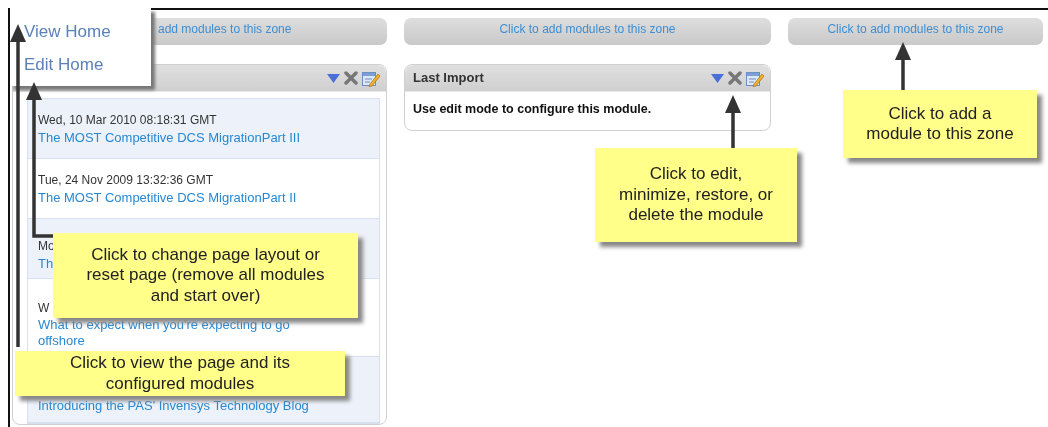 The width and height of the screenshot is (1048, 427). I want to click on post-date: Tue, 24 Nov 2009 13:32:36 GMT, so click(125, 180).